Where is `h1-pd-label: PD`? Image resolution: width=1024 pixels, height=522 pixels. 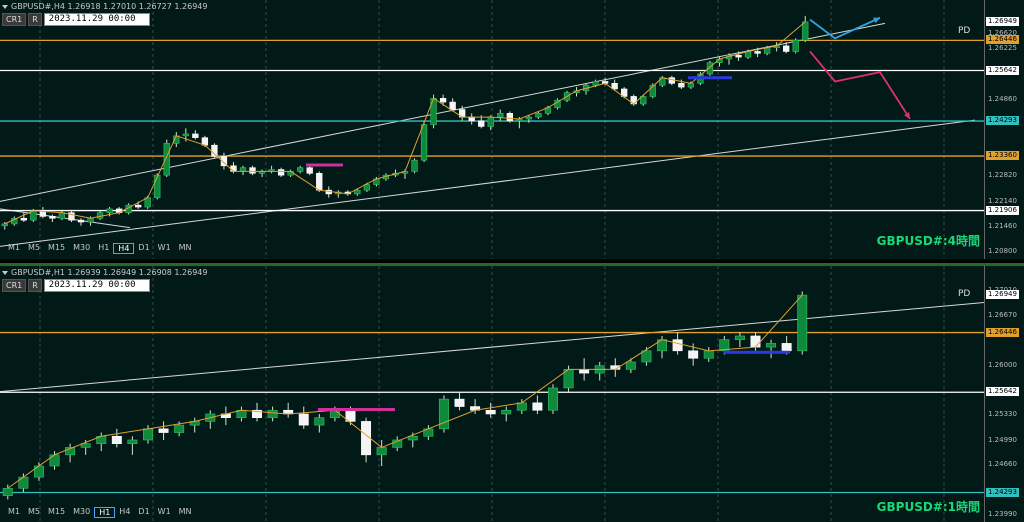
h1-pd-label: PD is located at coordinates (964, 294).